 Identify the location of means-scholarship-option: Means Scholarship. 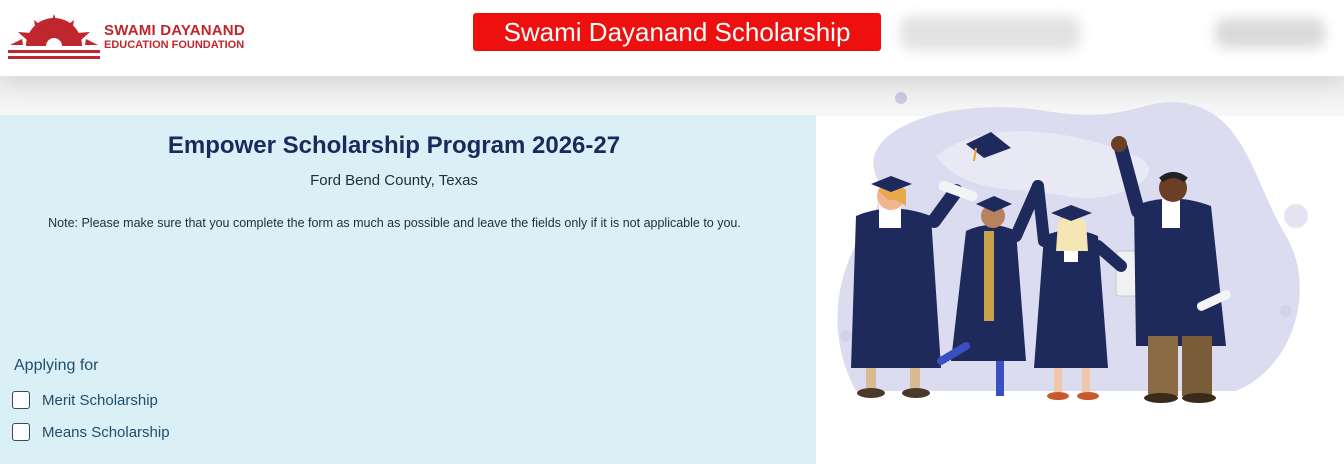
(91, 432).